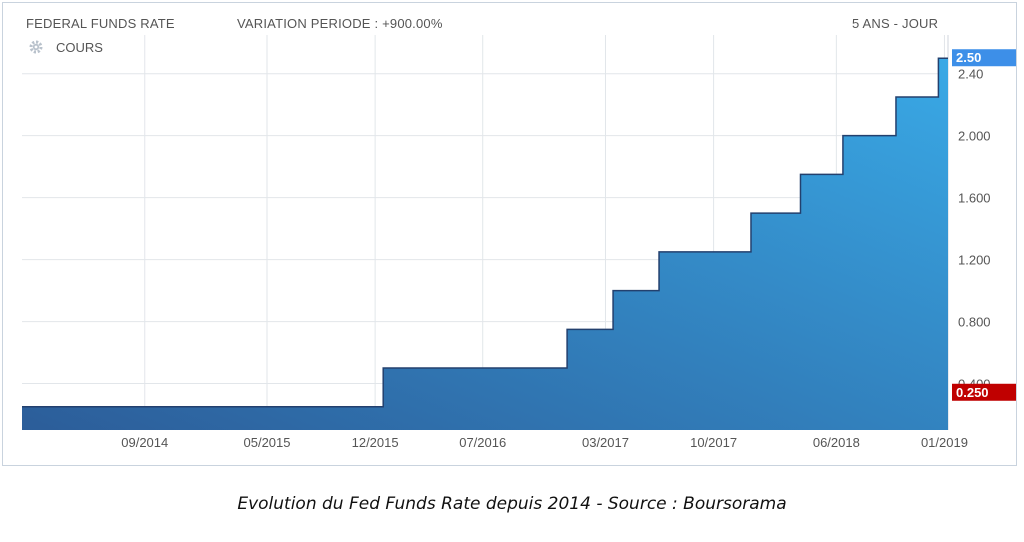 The image size is (1024, 542). I want to click on x-tick-label: 10/2017, so click(713, 442).